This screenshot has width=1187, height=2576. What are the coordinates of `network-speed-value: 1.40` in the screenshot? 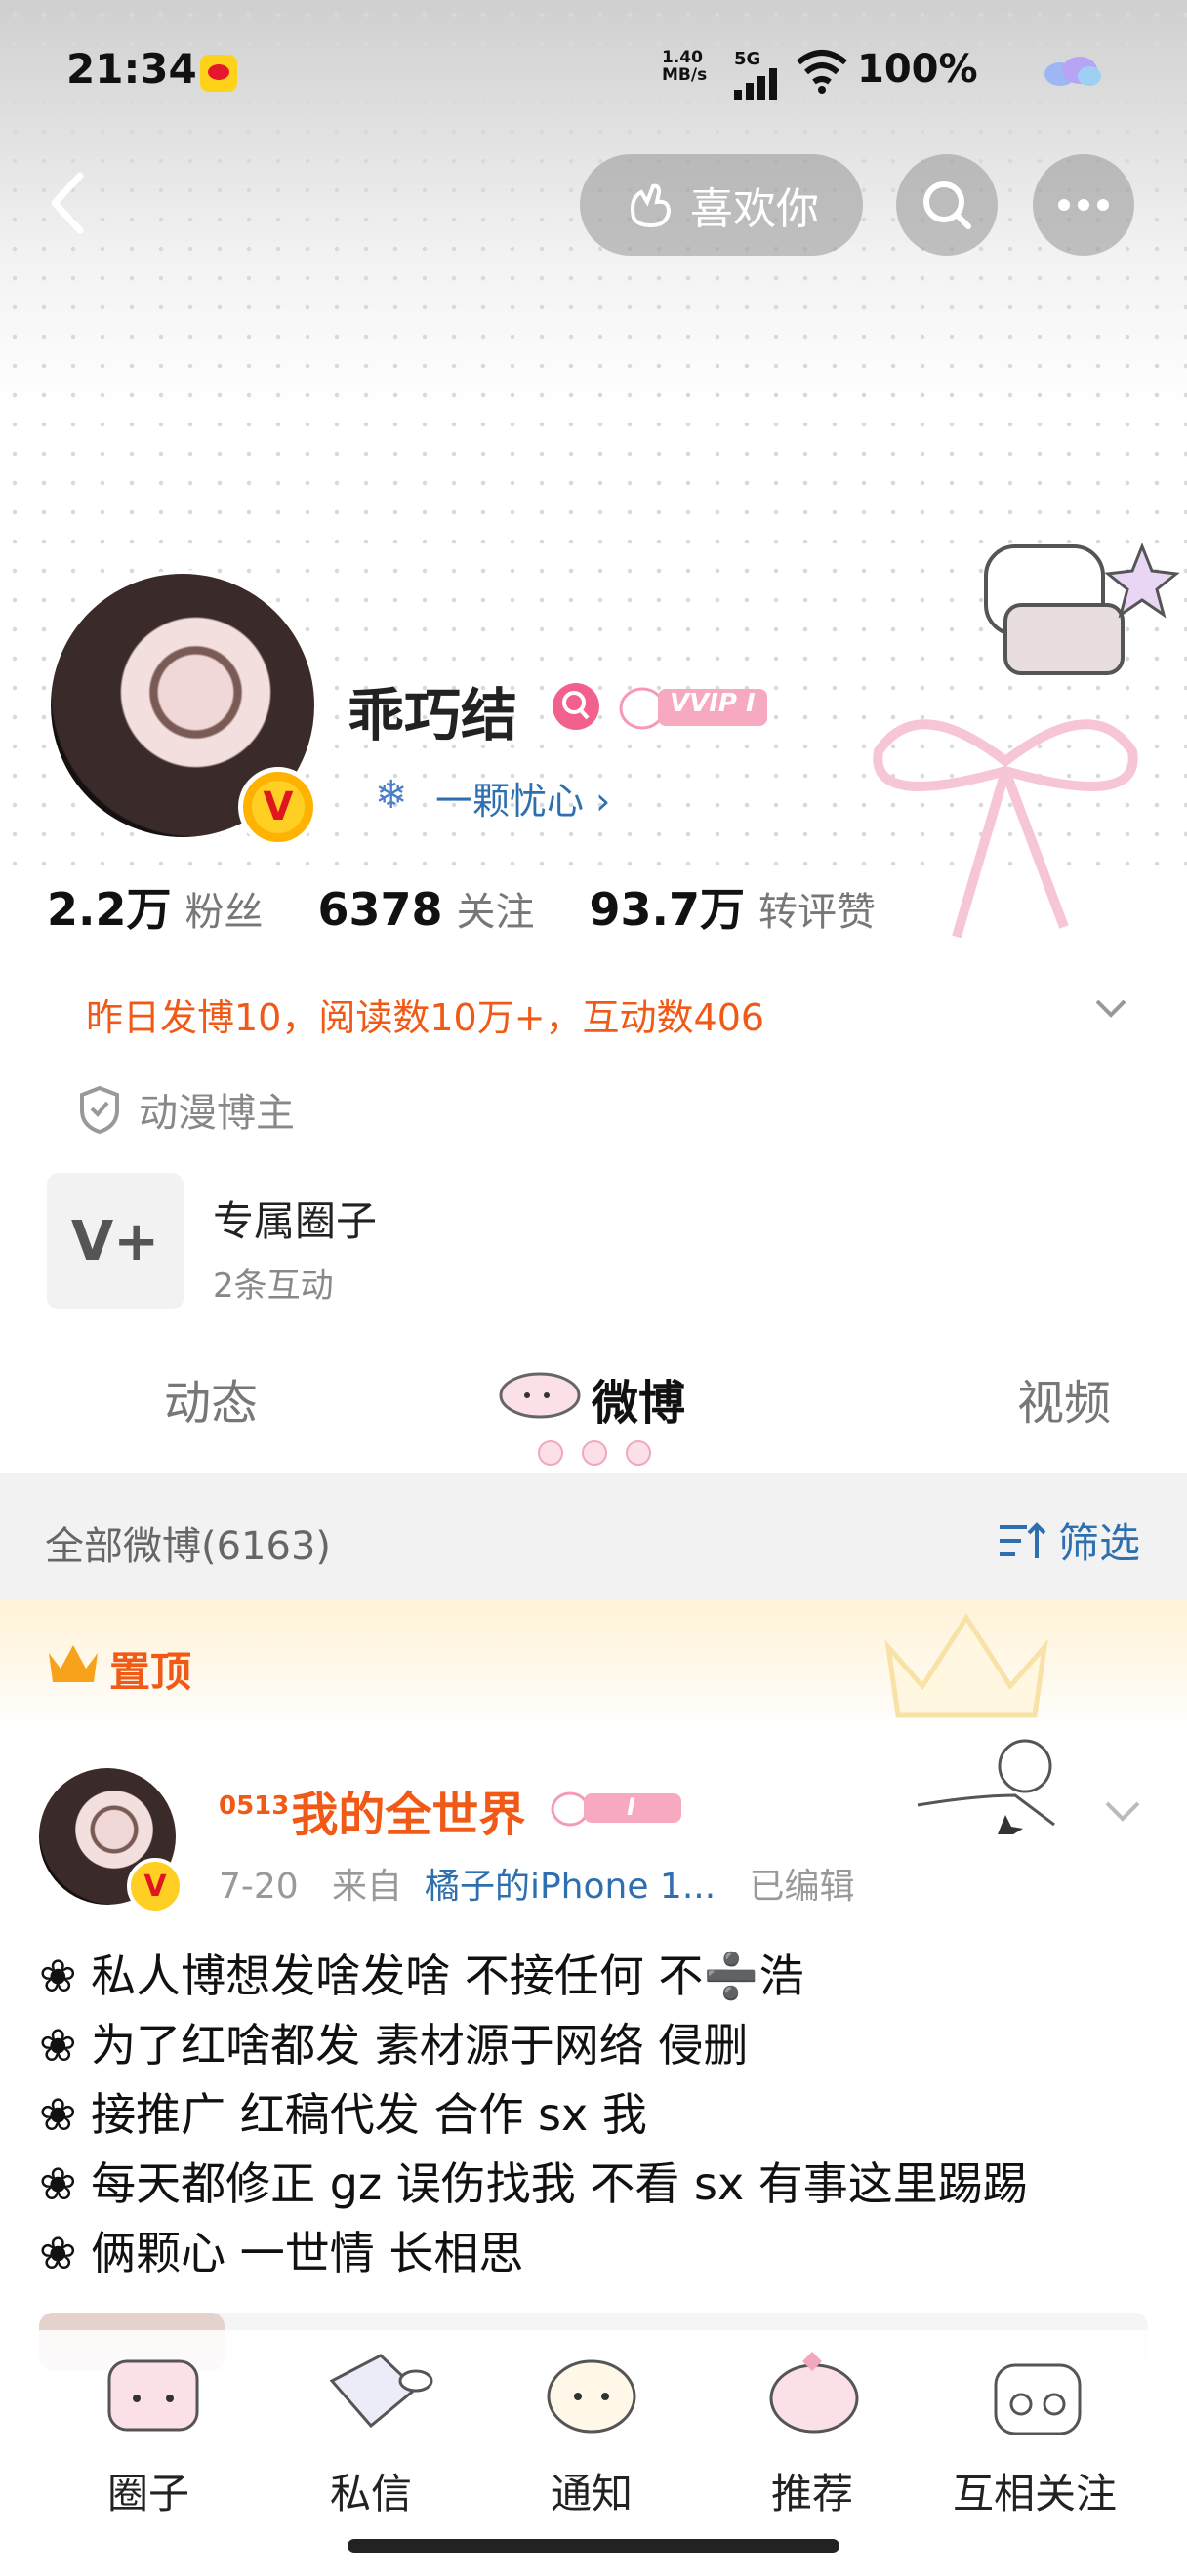 It's located at (682, 57).